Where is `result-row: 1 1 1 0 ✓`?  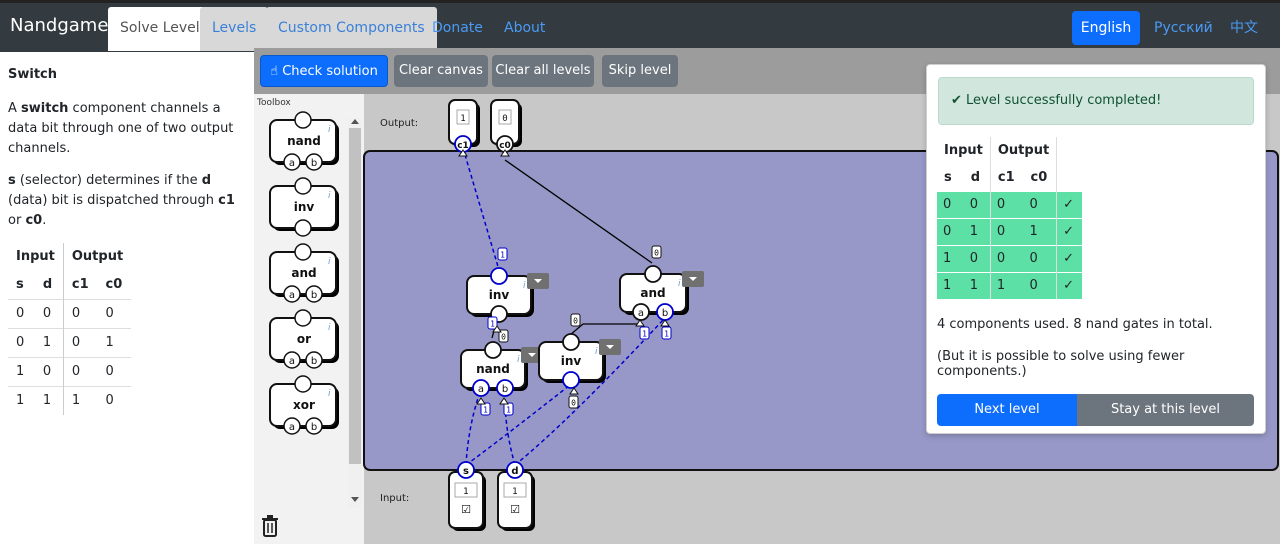
result-row: 1 1 1 0 ✓ is located at coordinates (1009, 285).